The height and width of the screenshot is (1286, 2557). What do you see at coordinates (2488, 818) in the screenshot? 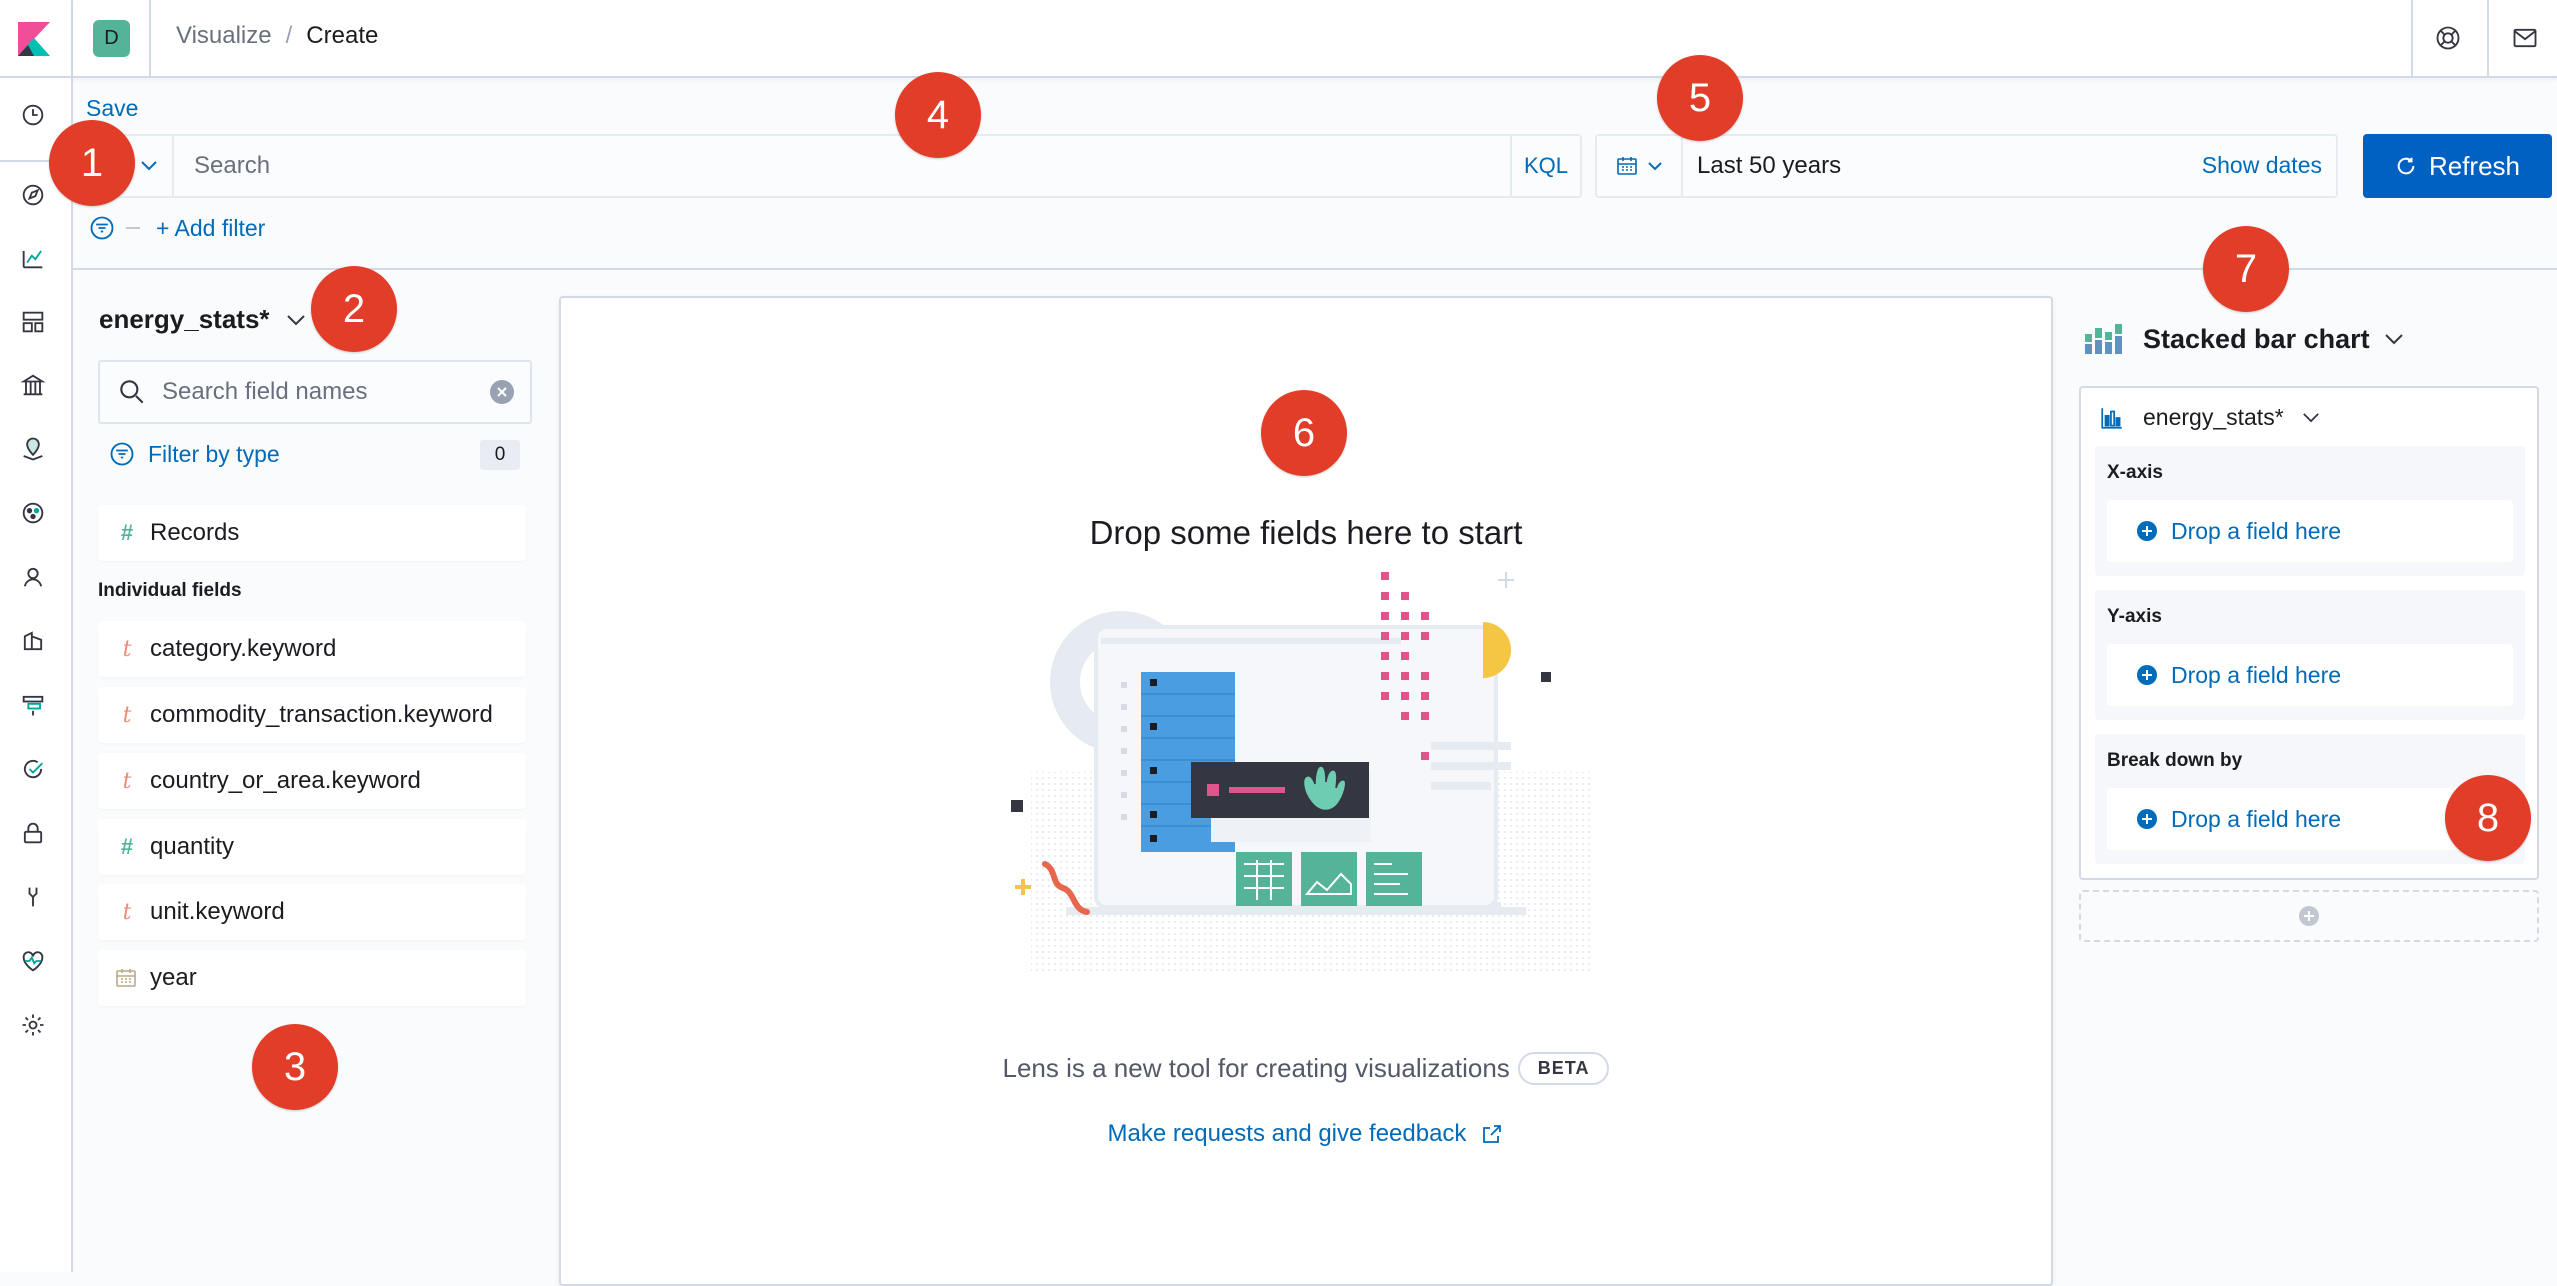
I see `callout-badge: 8` at bounding box center [2488, 818].